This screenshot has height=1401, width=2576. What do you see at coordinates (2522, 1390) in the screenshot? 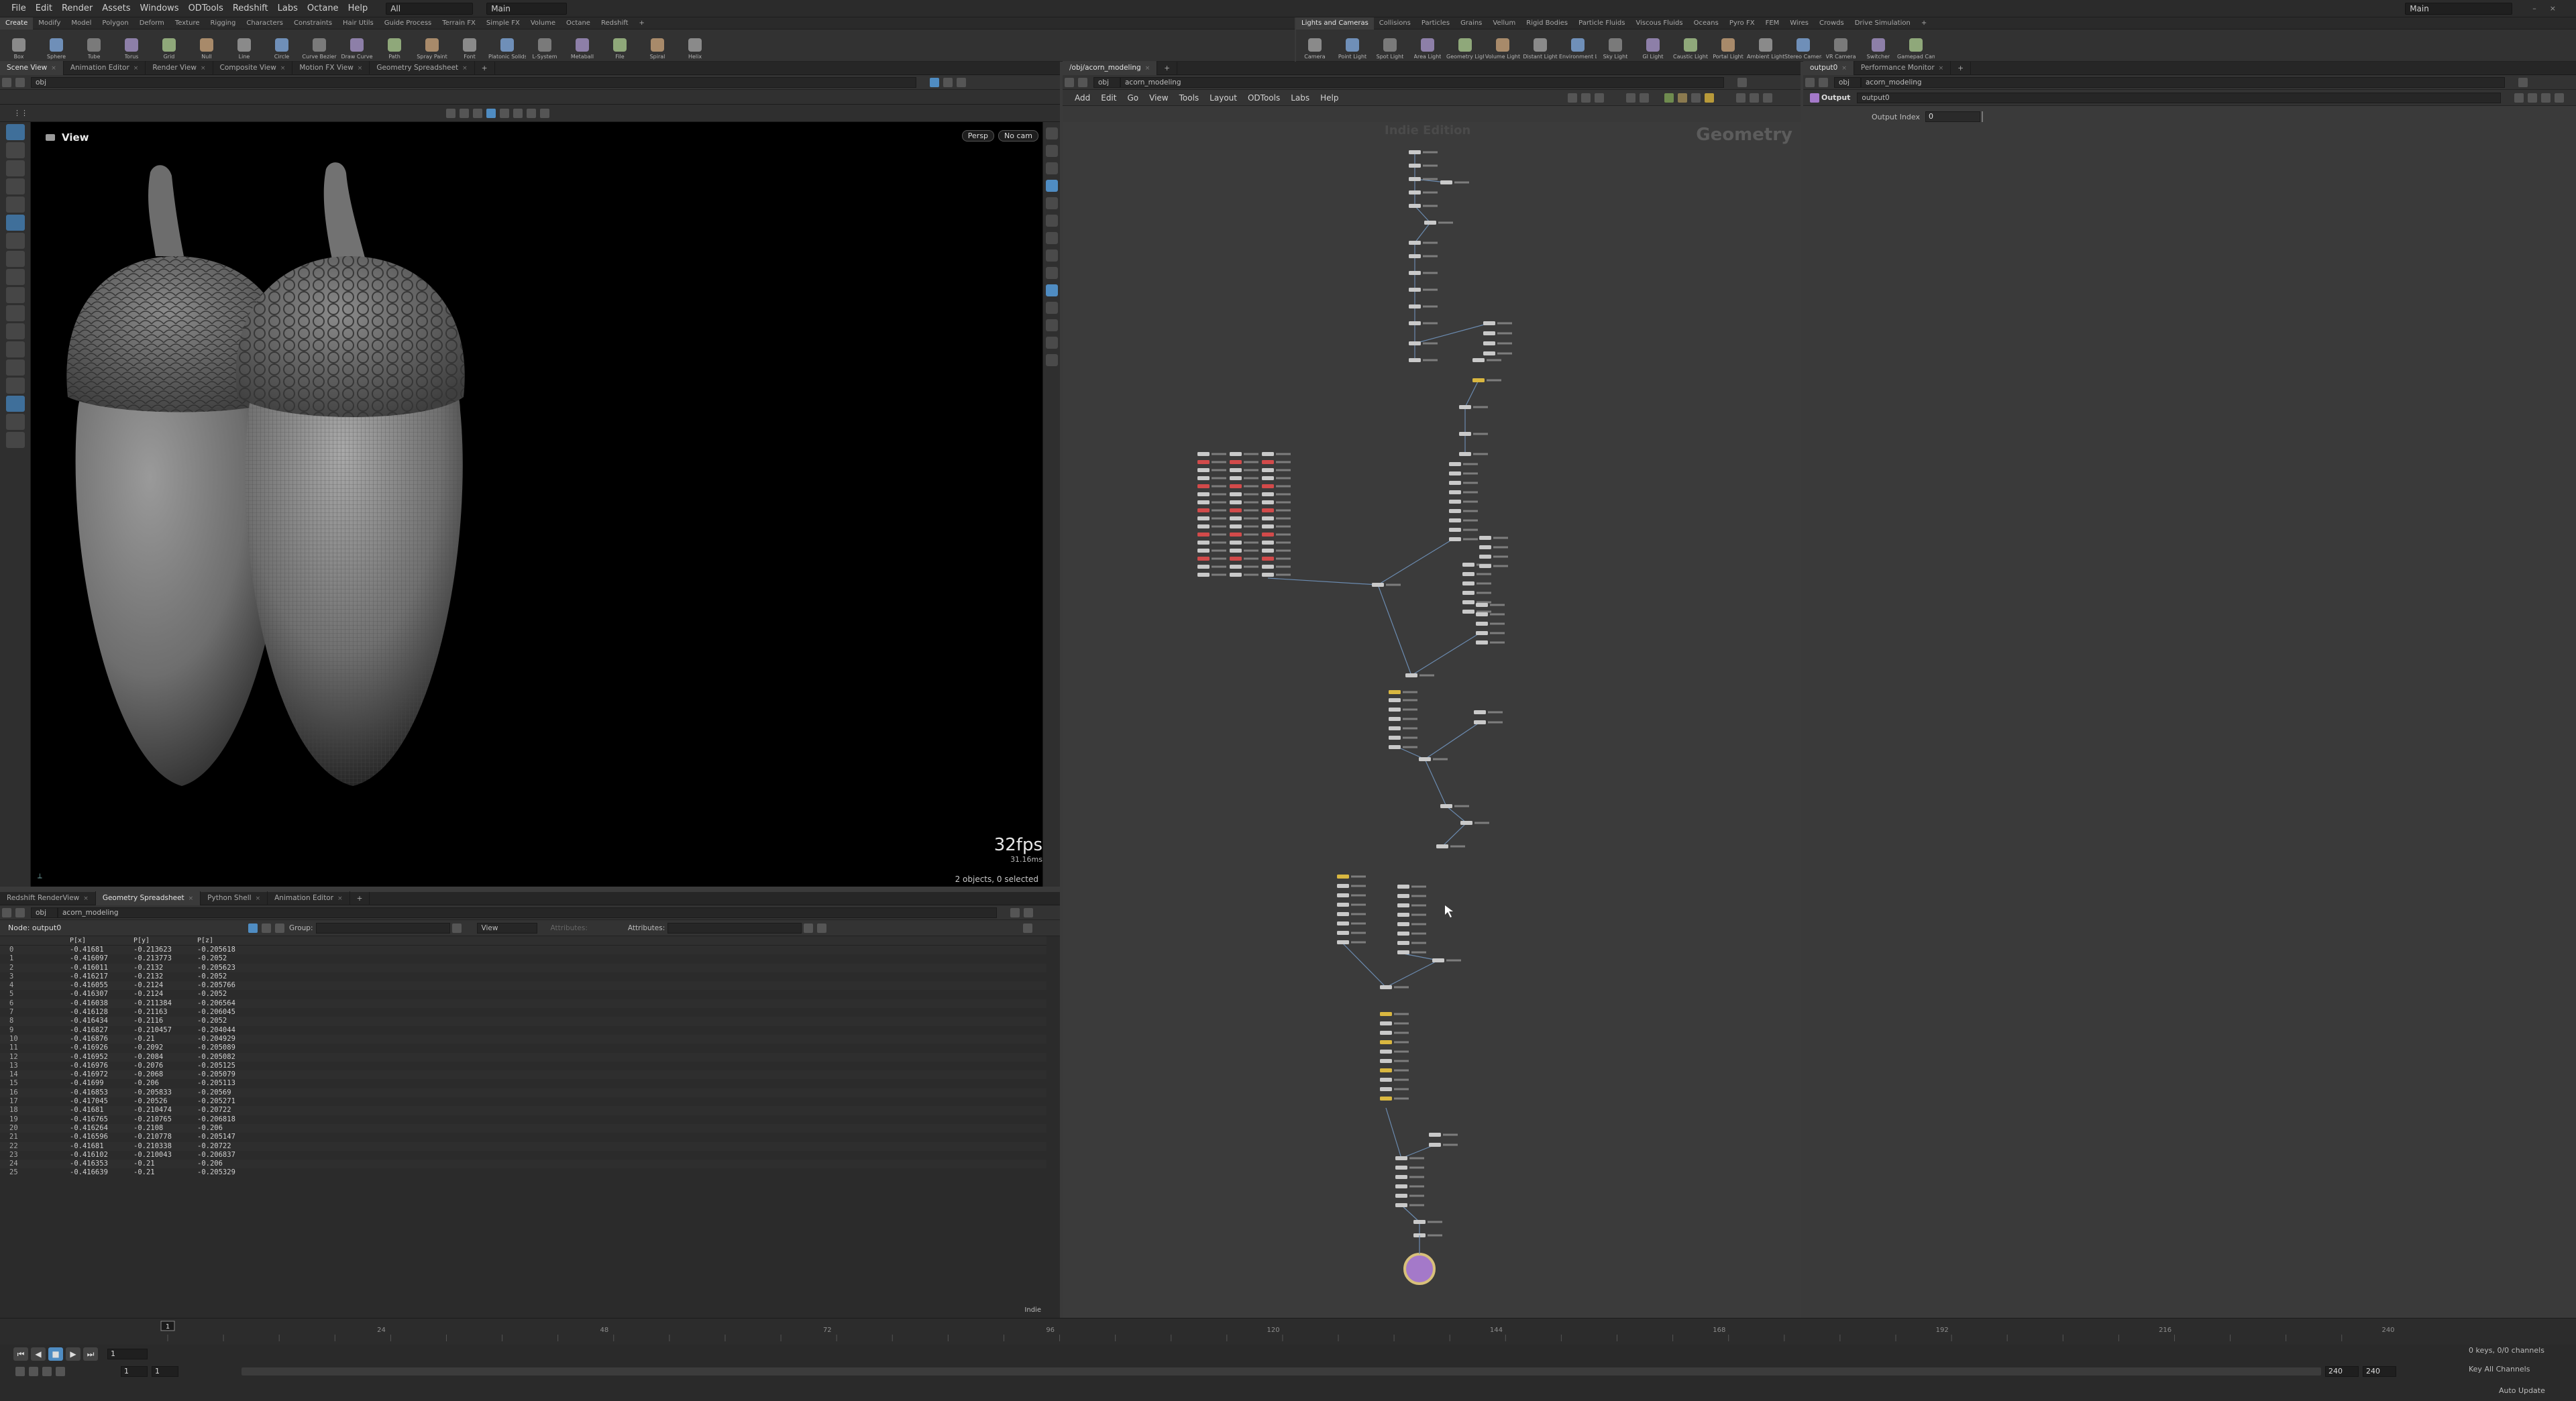
I see `auto-update-select: Auto Update` at bounding box center [2522, 1390].